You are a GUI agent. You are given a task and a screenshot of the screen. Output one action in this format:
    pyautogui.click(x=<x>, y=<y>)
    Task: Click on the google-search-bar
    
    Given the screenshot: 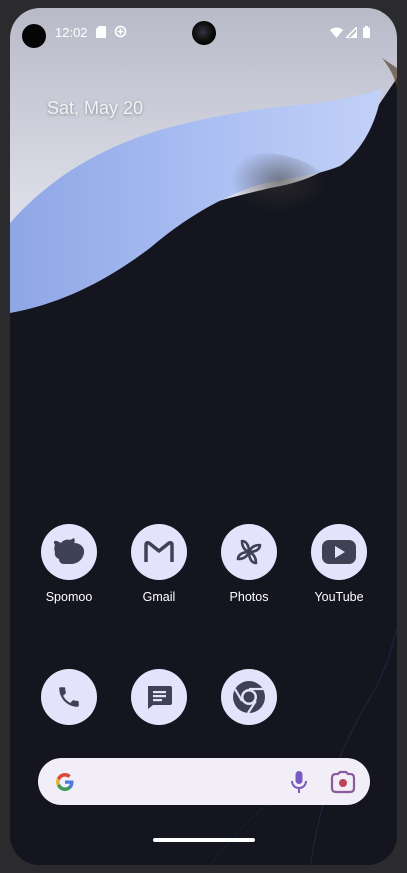 What is the action you would take?
    pyautogui.click(x=204, y=781)
    